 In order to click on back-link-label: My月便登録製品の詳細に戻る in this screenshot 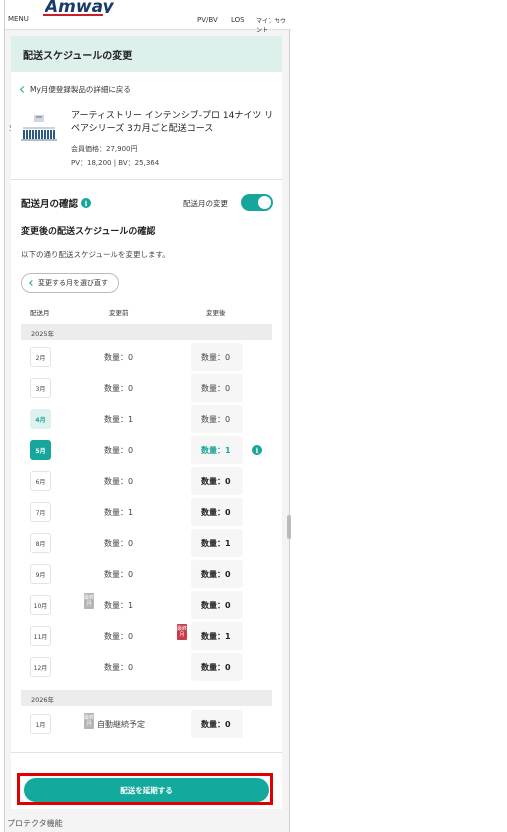, I will do `click(80, 89)`.